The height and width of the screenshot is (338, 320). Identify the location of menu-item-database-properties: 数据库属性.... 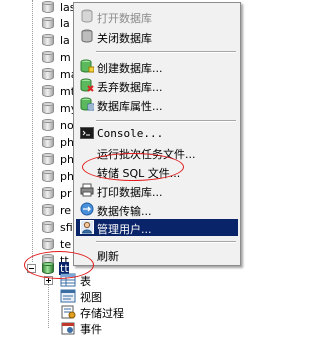
(157, 104).